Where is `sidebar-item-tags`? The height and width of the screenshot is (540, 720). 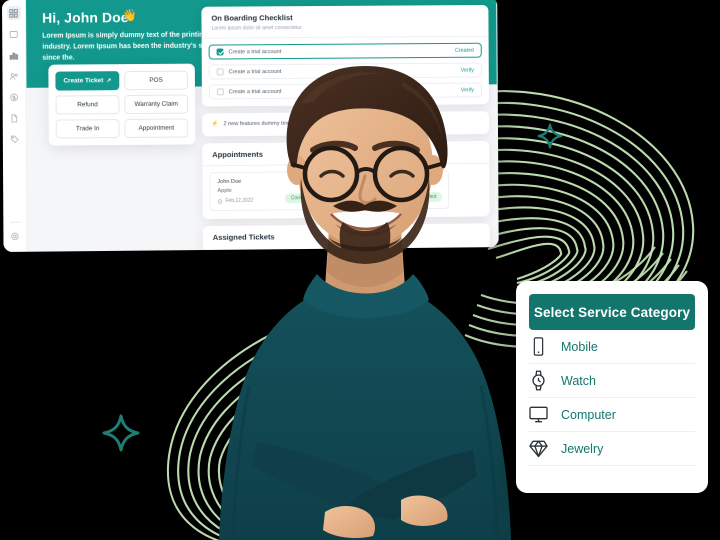
sidebar-item-tags is located at coordinates (14, 139).